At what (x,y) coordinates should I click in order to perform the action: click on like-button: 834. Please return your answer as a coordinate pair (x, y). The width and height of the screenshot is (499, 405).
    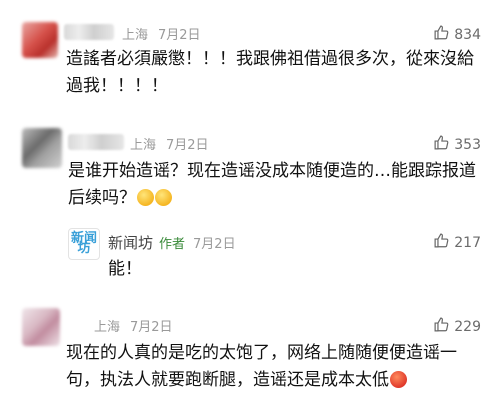
    Looking at the image, I should click on (457, 34).